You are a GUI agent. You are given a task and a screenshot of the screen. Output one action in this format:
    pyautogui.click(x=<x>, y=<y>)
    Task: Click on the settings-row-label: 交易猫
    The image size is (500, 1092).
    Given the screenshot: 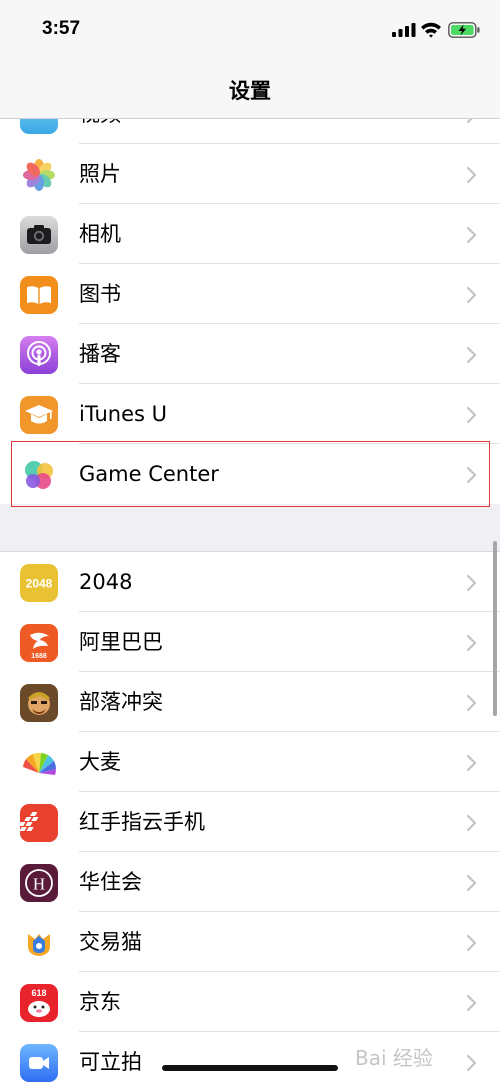 What is the action you would take?
    pyautogui.click(x=110, y=942)
    